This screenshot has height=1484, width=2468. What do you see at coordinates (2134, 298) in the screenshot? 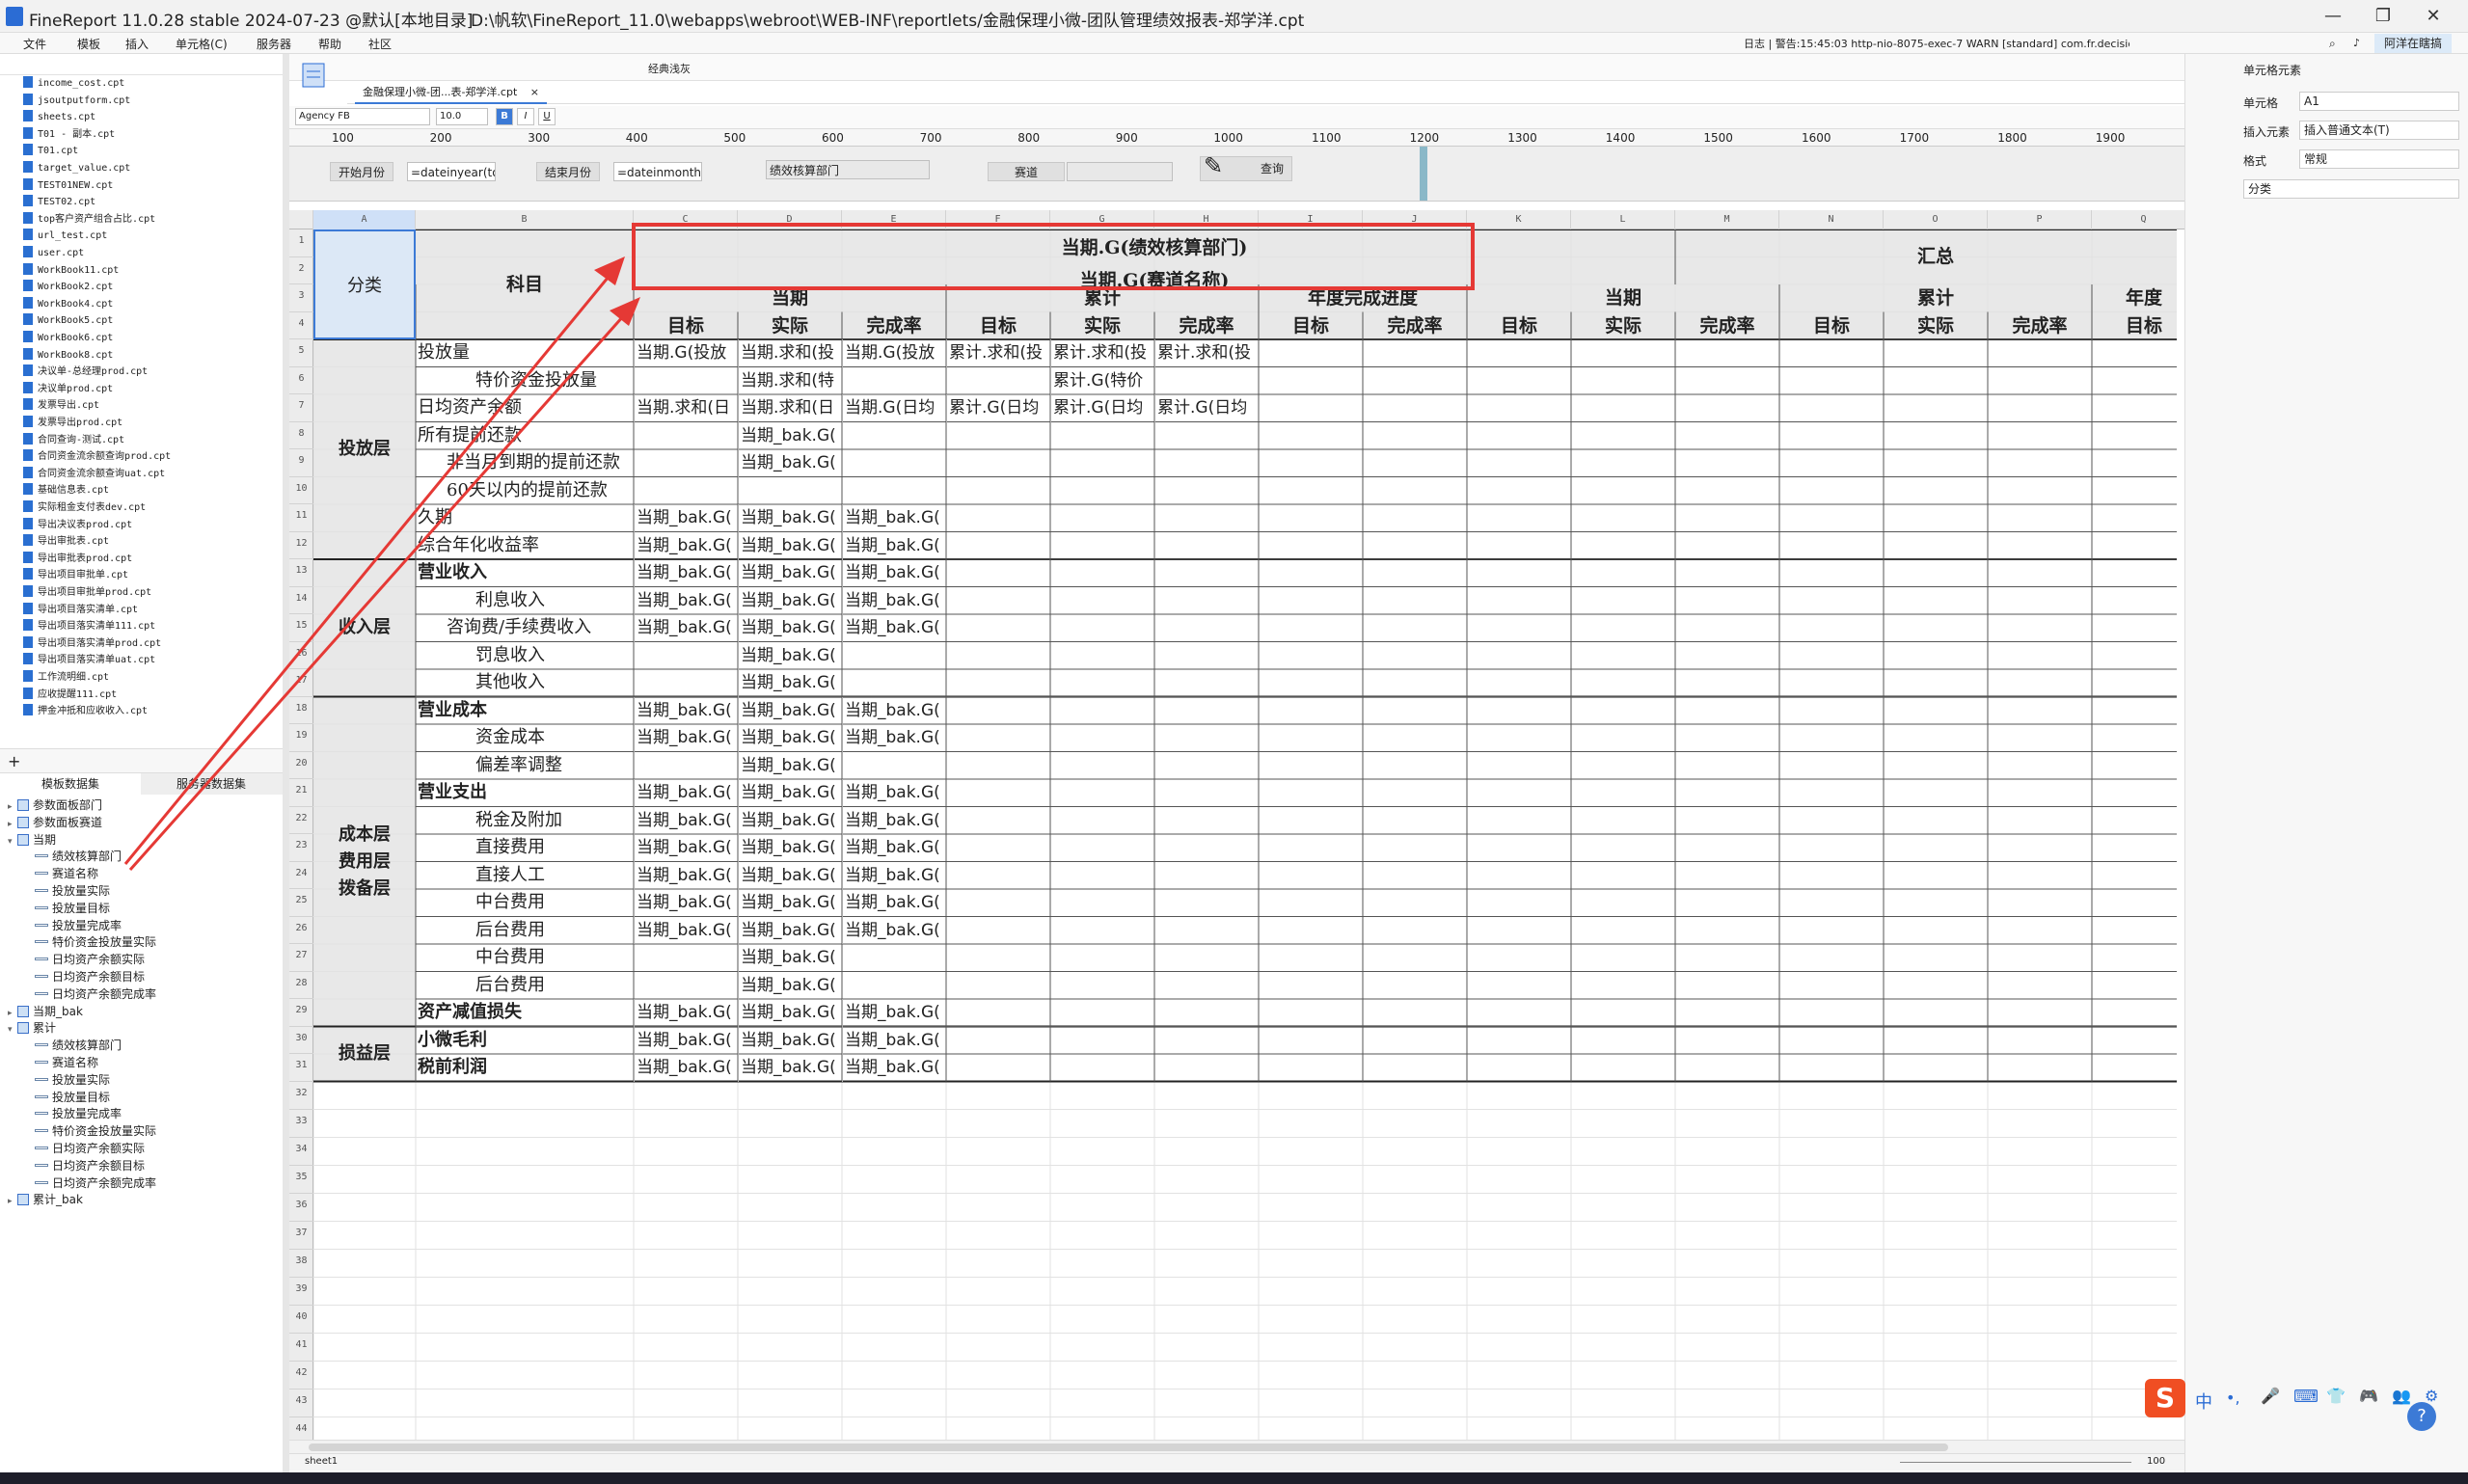
I see `cell-group-year-2: 年度` at bounding box center [2134, 298].